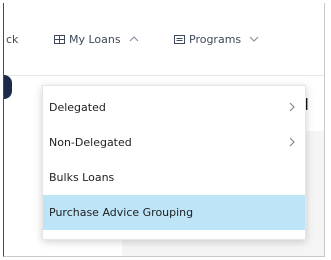  I want to click on menu-item-label: Non-Delegated, so click(90, 142).